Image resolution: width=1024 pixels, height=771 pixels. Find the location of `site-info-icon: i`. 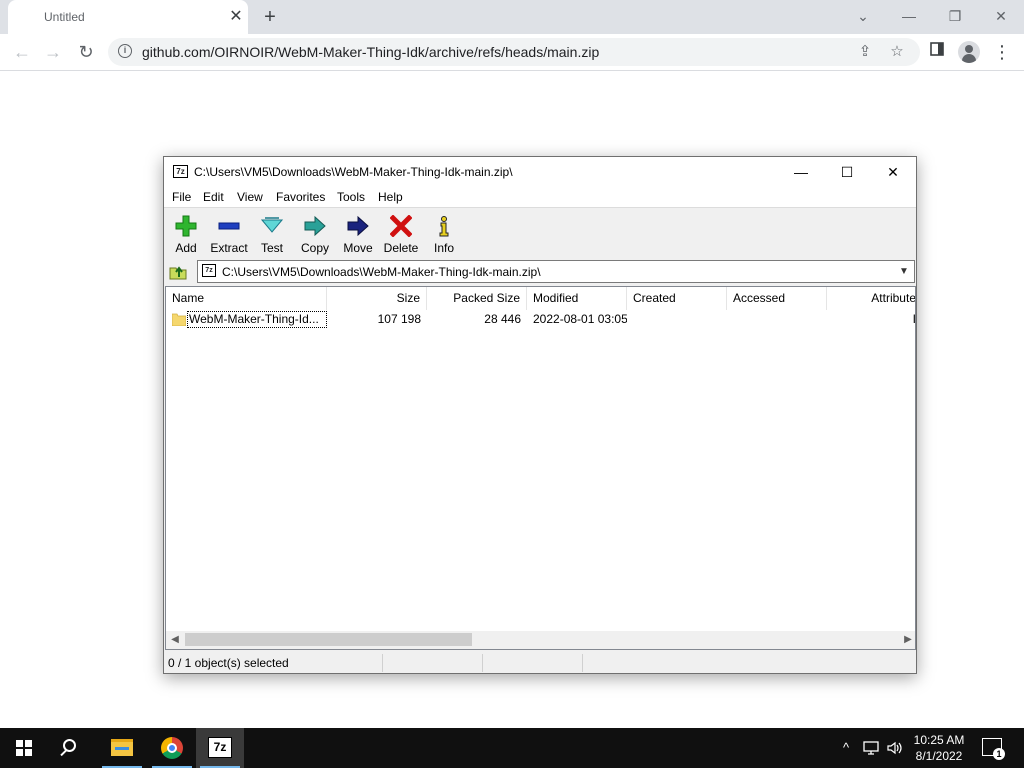

site-info-icon: i is located at coordinates (125, 51).